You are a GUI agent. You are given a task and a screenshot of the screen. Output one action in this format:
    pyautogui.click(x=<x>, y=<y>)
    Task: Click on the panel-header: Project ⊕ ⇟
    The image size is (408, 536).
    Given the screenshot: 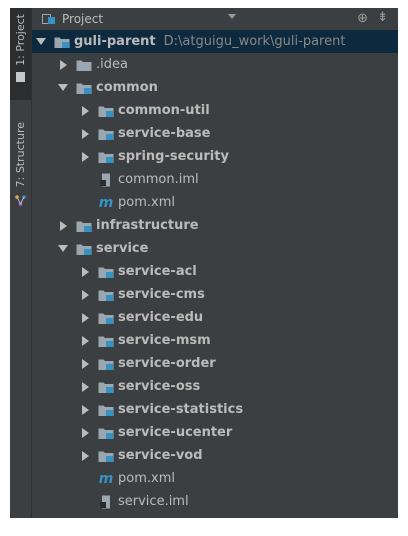 What is the action you would take?
    pyautogui.click(x=215, y=19)
    